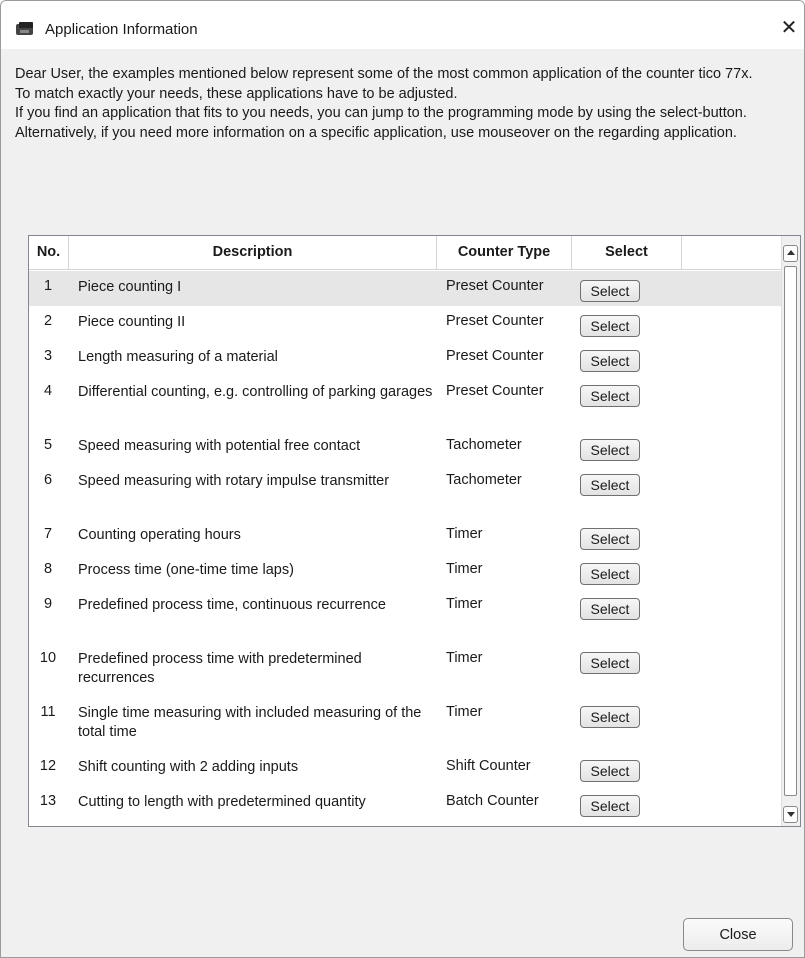  What do you see at coordinates (402, 25) in the screenshot?
I see `title-bar: Application Information ✕` at bounding box center [402, 25].